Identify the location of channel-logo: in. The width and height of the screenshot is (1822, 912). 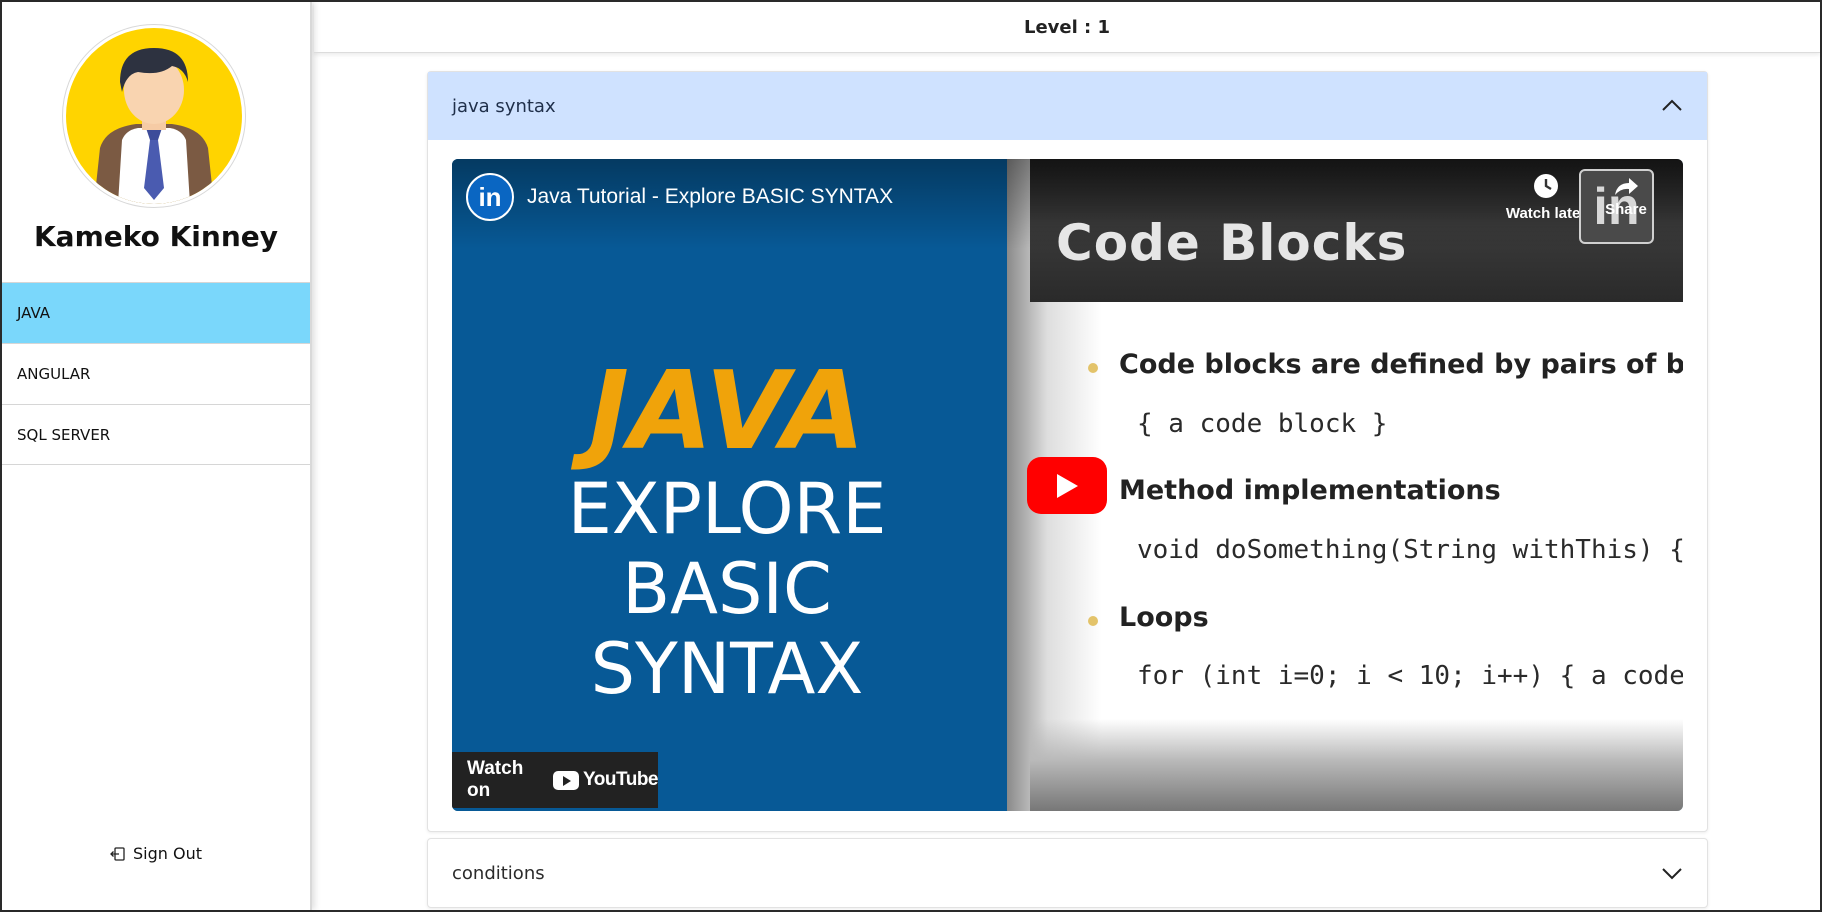
(490, 197).